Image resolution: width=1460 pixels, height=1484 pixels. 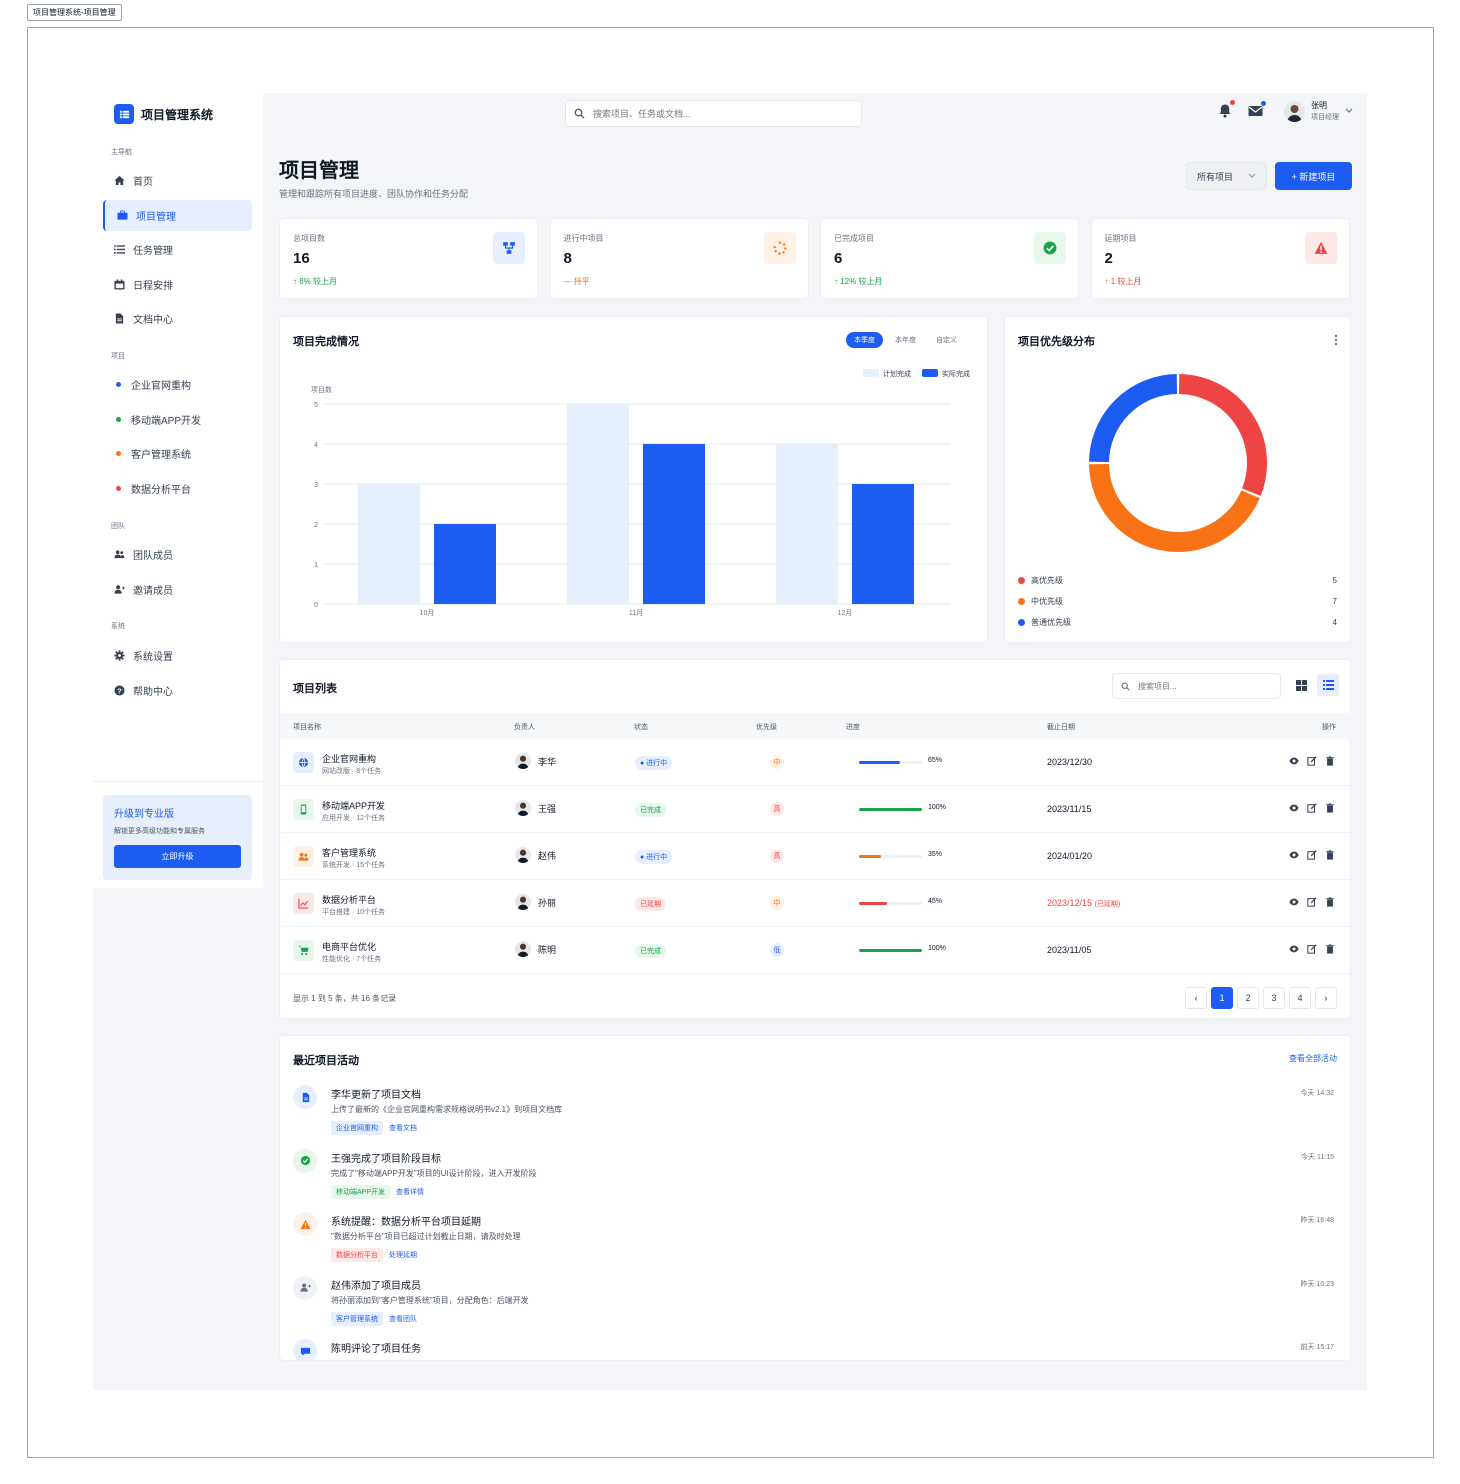 I want to click on next-page-button: ›, so click(x=1326, y=998).